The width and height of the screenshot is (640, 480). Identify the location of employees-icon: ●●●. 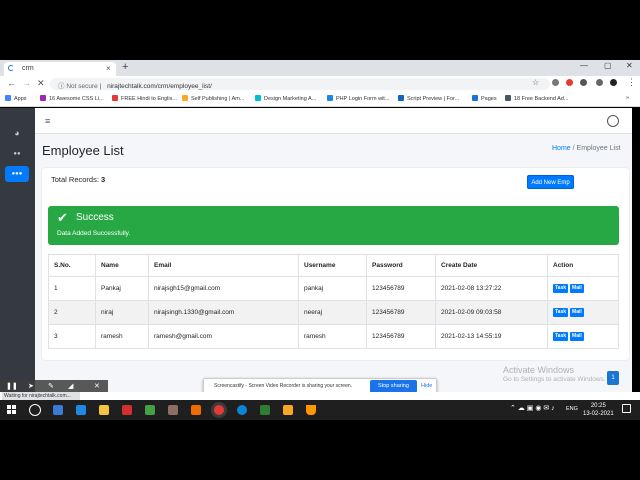
(17, 174).